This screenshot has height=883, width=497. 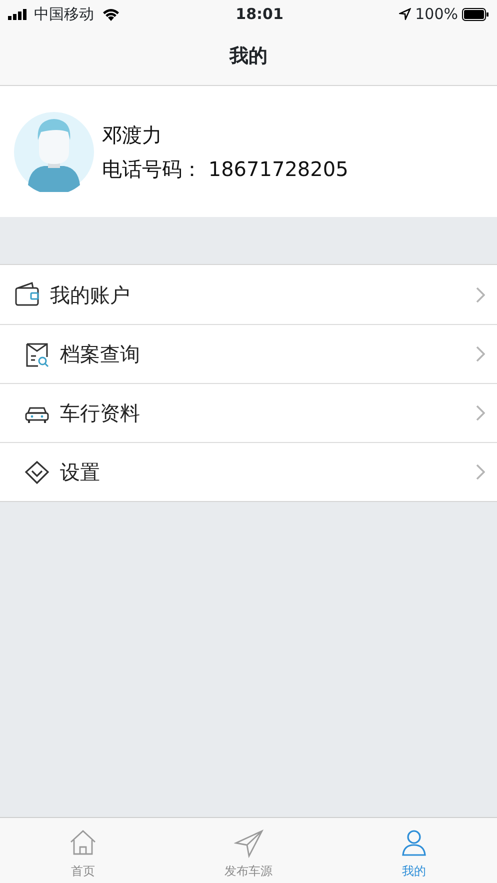 What do you see at coordinates (405, 14) in the screenshot?
I see `location-arrow-icon` at bounding box center [405, 14].